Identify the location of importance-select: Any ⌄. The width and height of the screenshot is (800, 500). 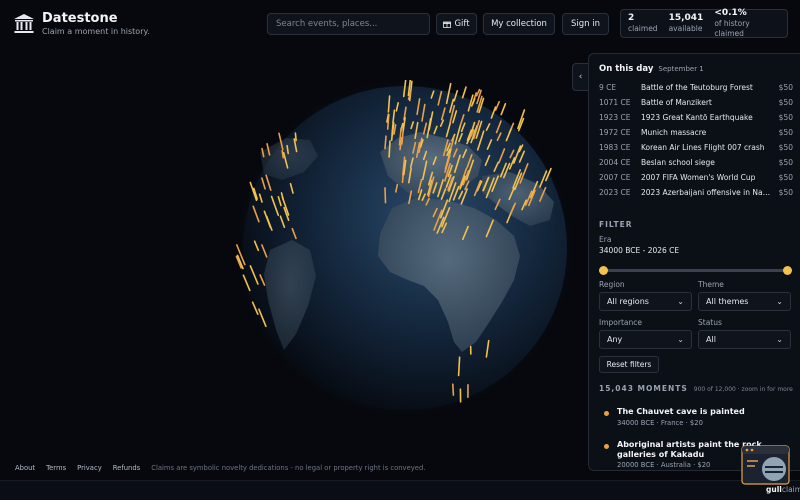
(645, 339).